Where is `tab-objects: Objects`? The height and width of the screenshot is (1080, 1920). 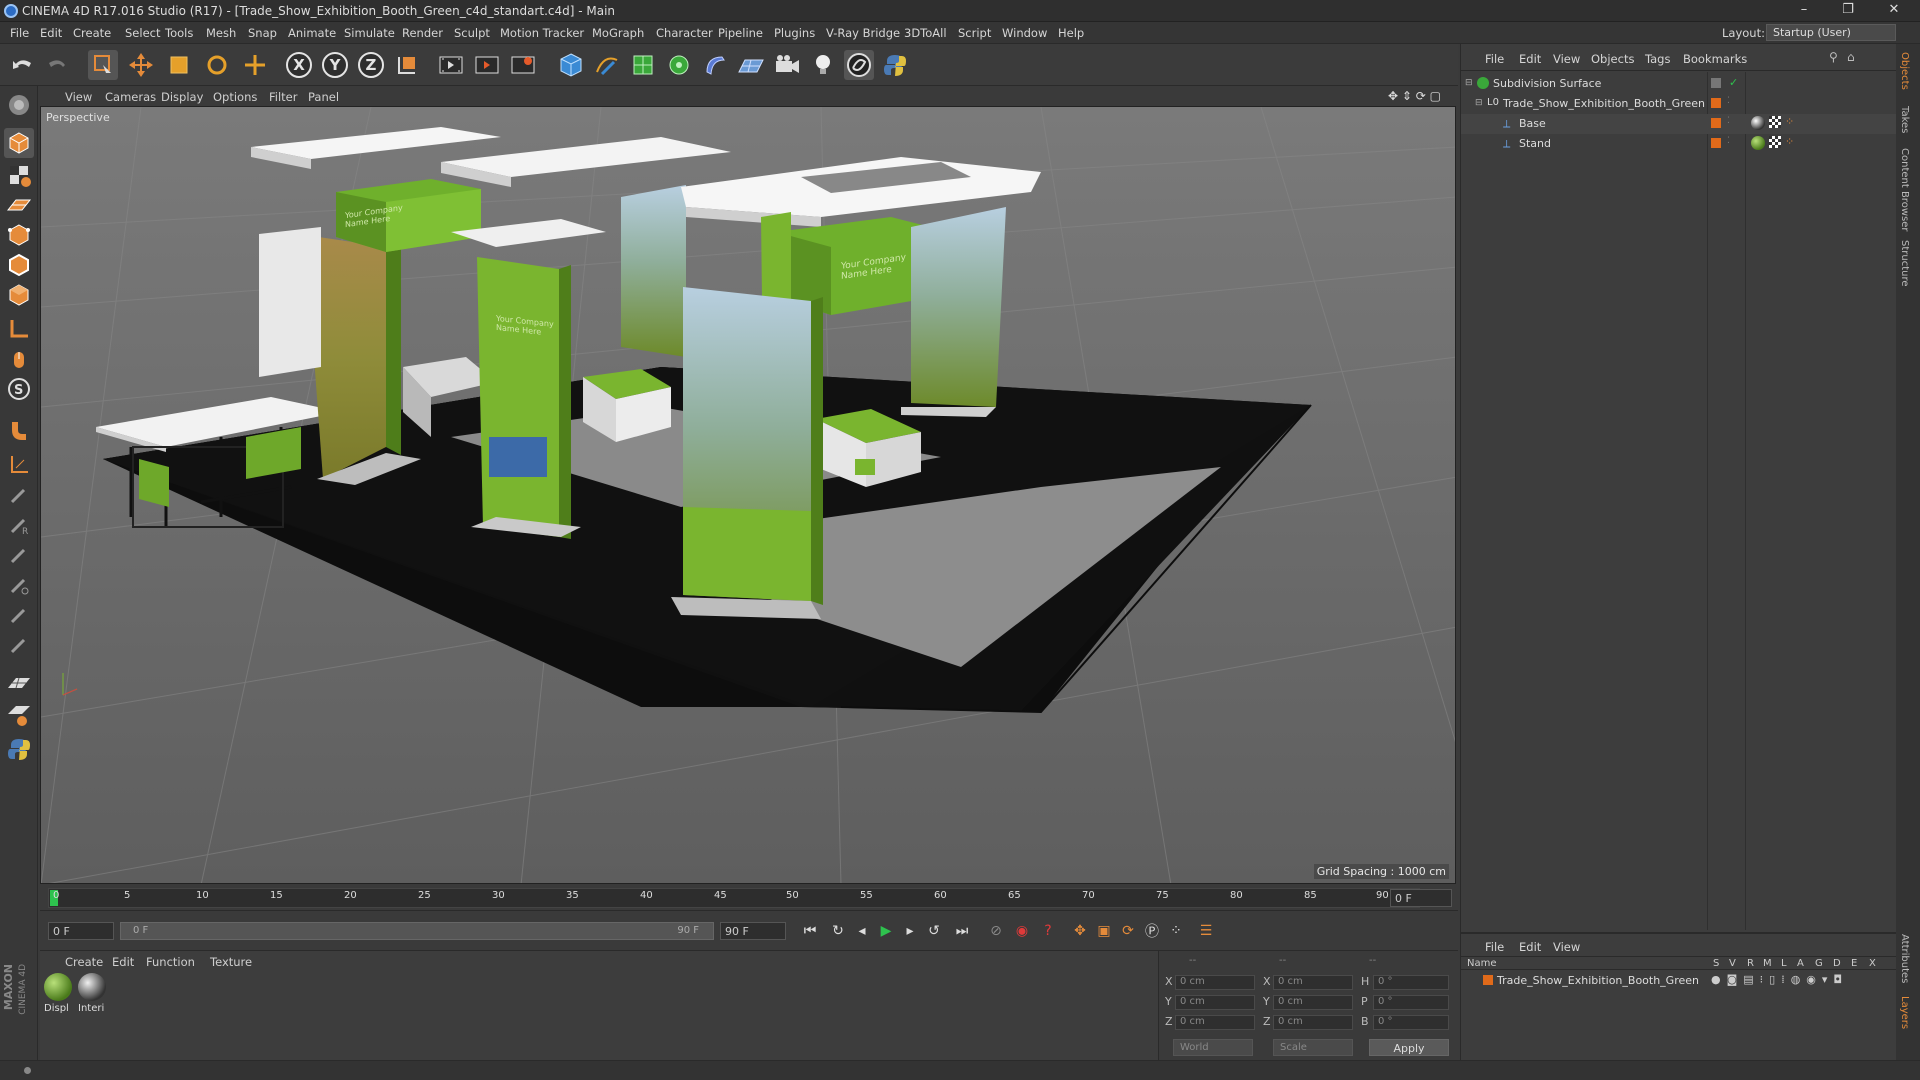 tab-objects: Objects is located at coordinates (1904, 71).